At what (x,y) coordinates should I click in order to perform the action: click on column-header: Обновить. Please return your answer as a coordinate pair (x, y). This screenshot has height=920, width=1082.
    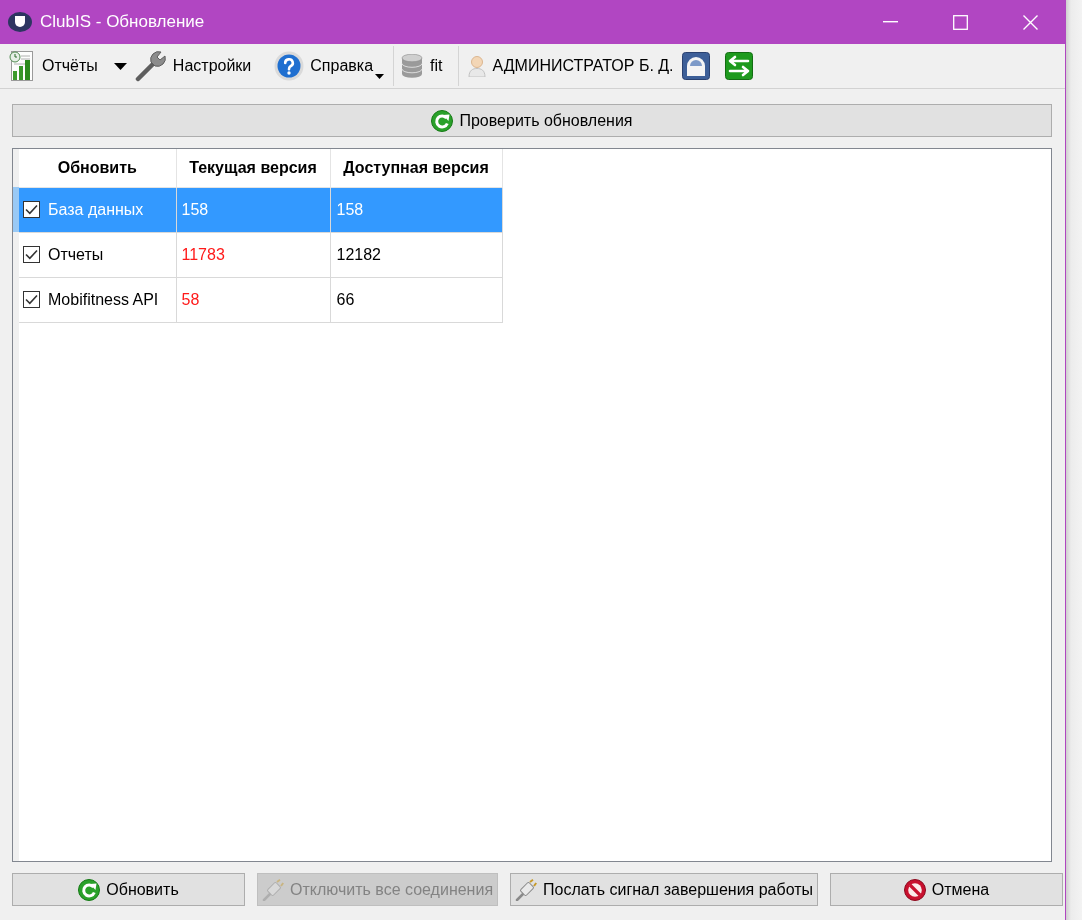
    Looking at the image, I should click on (97, 168).